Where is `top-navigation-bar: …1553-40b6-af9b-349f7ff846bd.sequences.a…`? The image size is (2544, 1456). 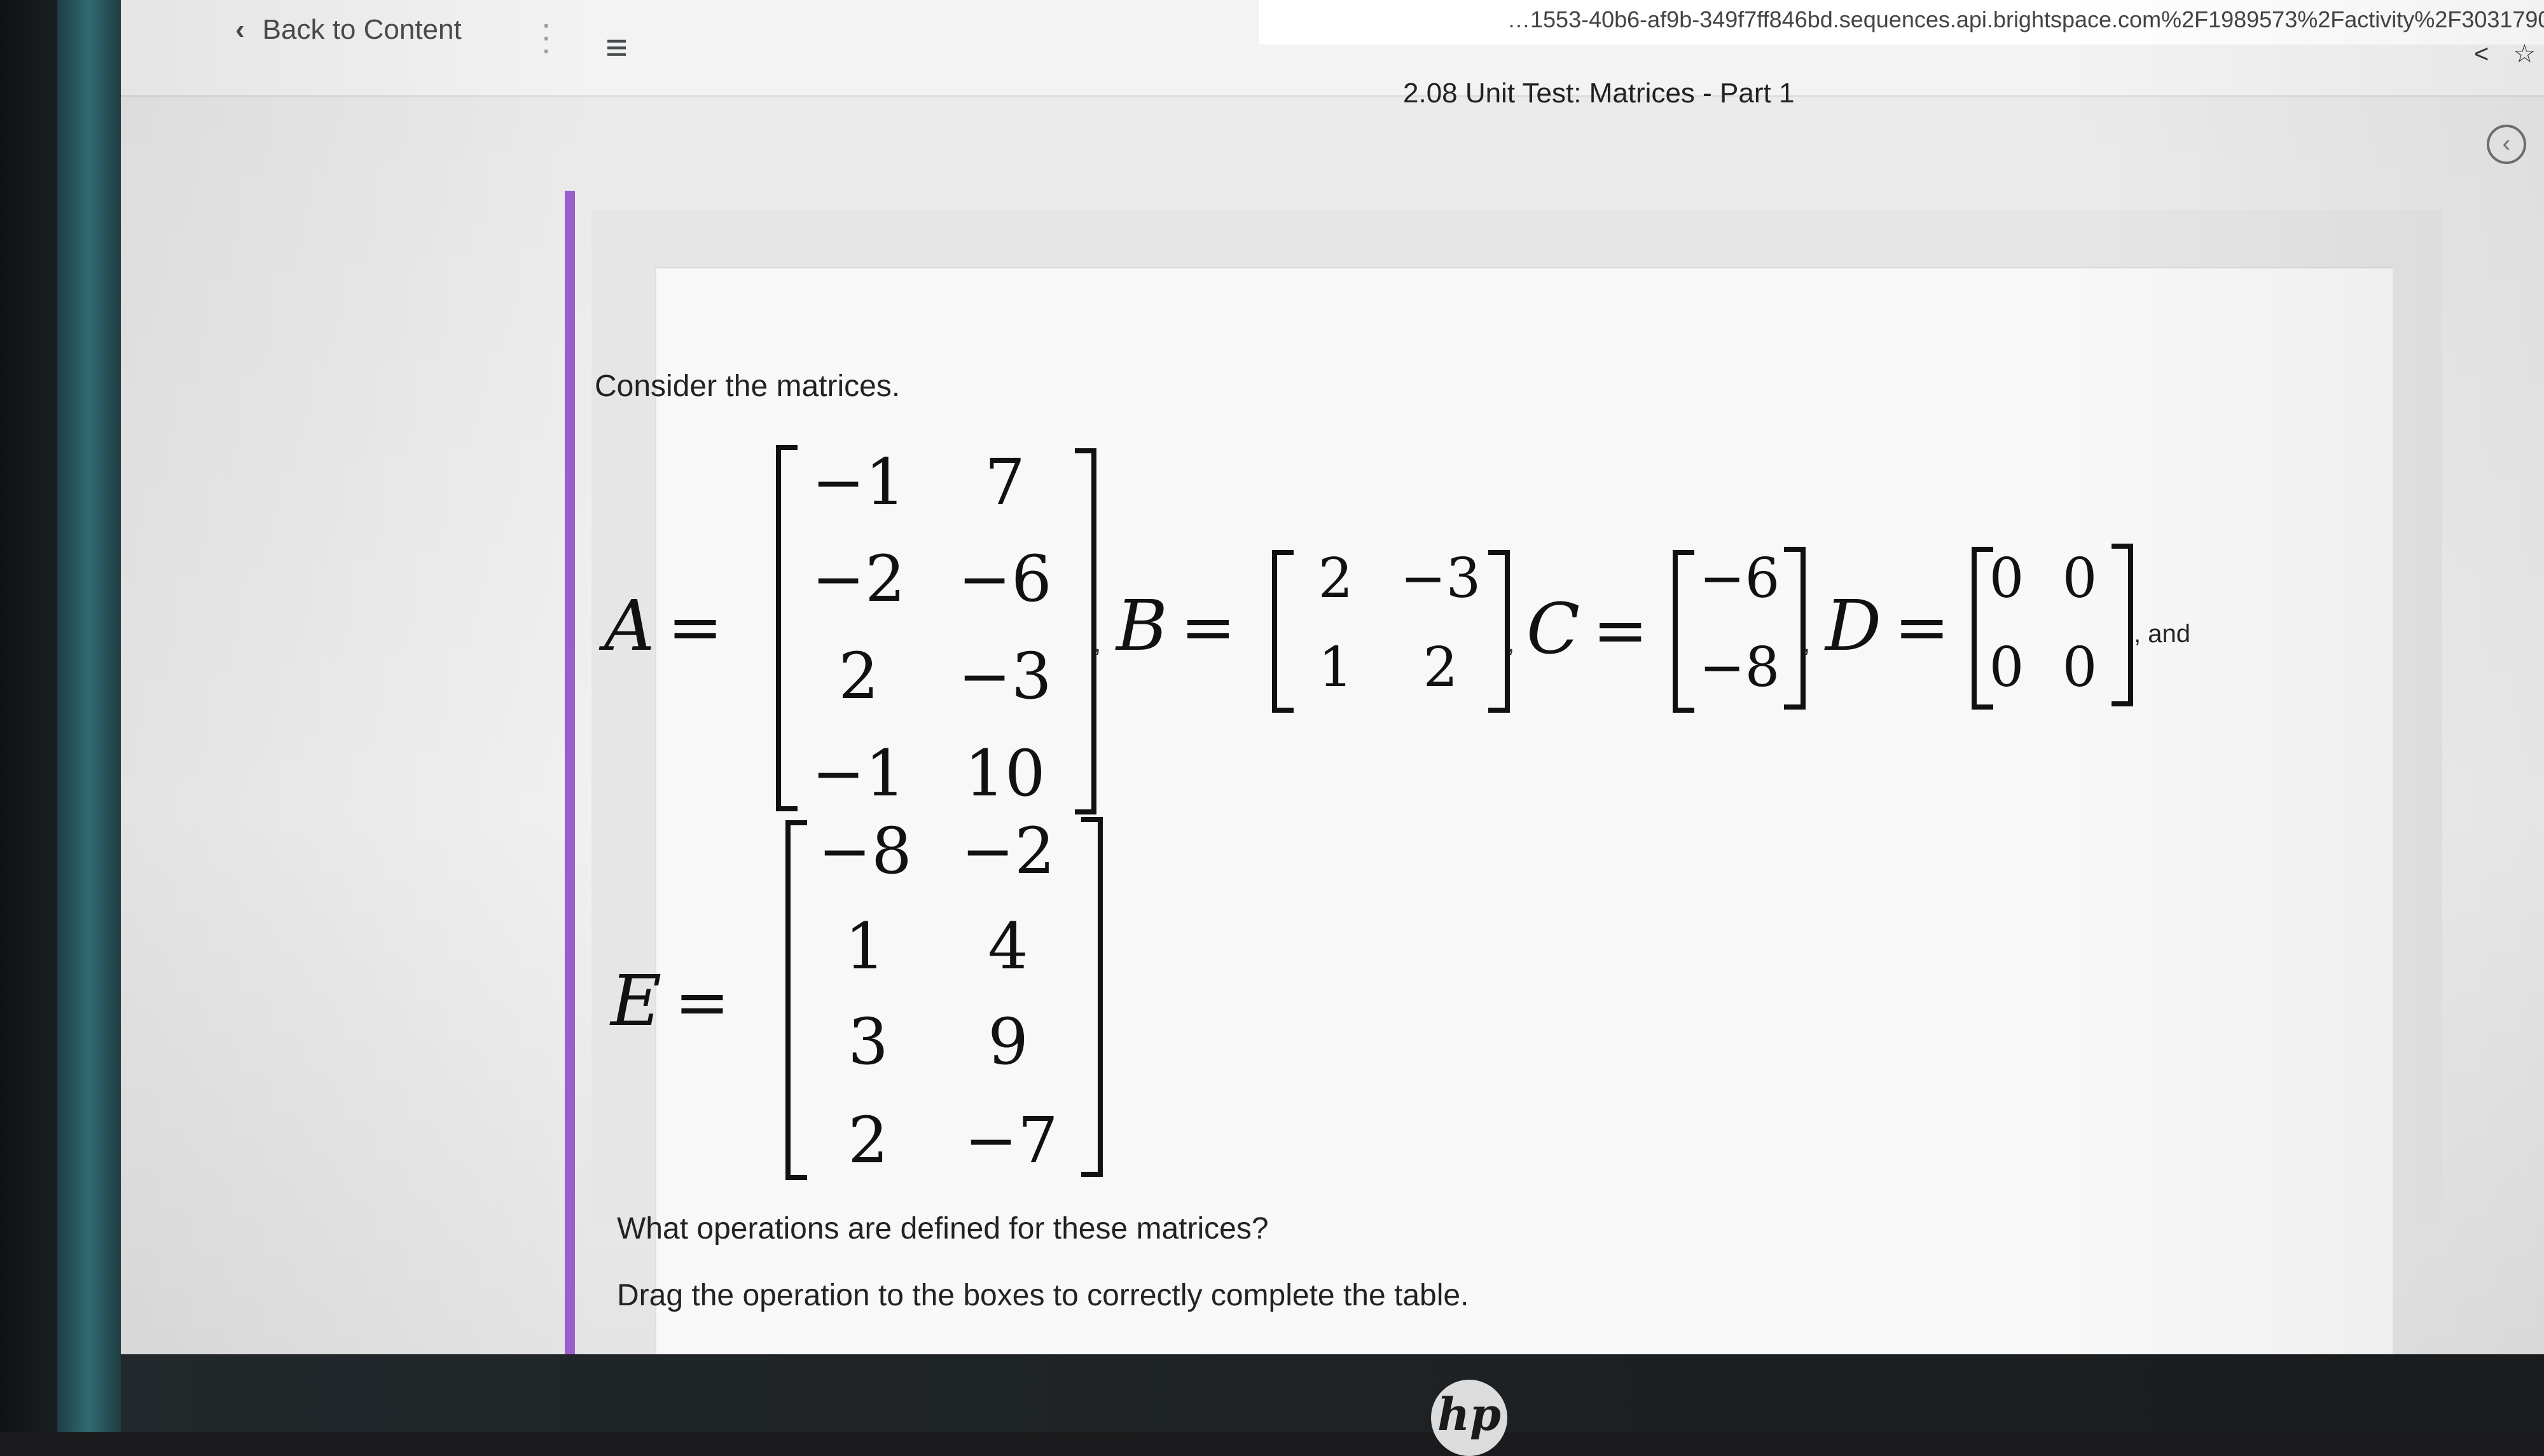
top-navigation-bar: …1553-40b6-af9b-349f7ff846bd.sequences.a… is located at coordinates (1333, 49).